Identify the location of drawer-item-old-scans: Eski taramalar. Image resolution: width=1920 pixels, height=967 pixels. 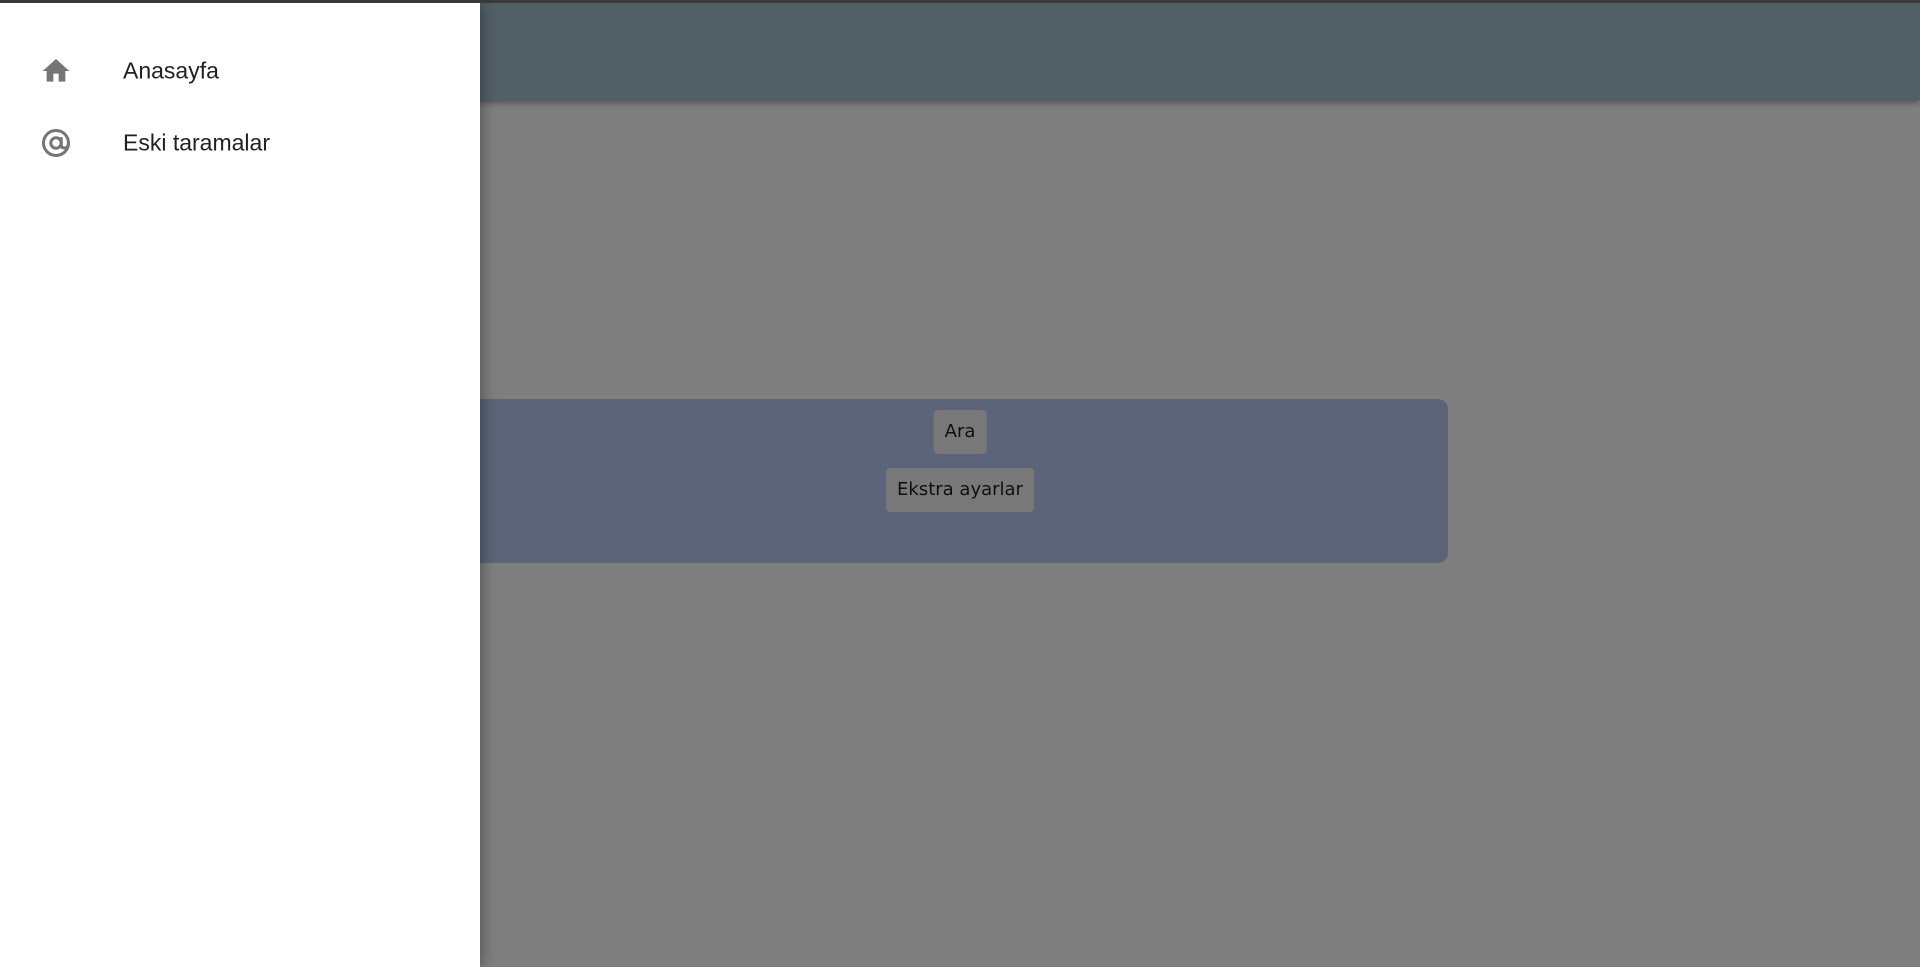
(240, 143).